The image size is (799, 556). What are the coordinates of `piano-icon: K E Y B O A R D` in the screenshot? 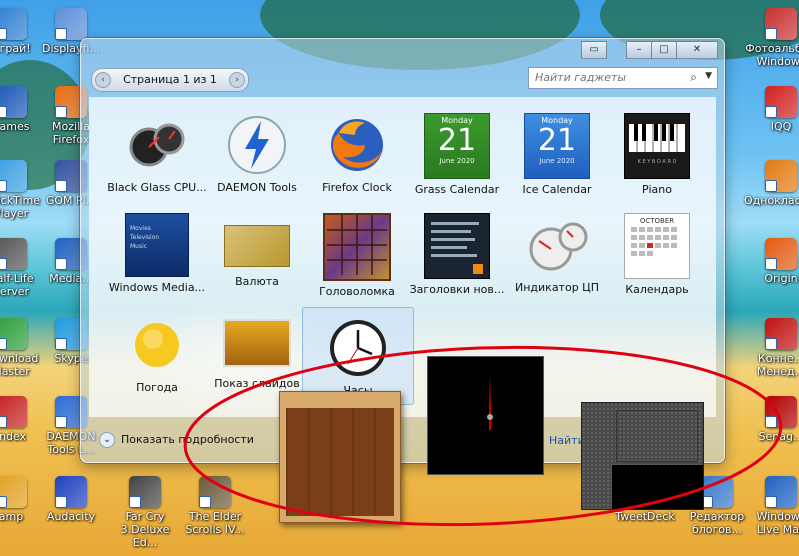 It's located at (657, 146).